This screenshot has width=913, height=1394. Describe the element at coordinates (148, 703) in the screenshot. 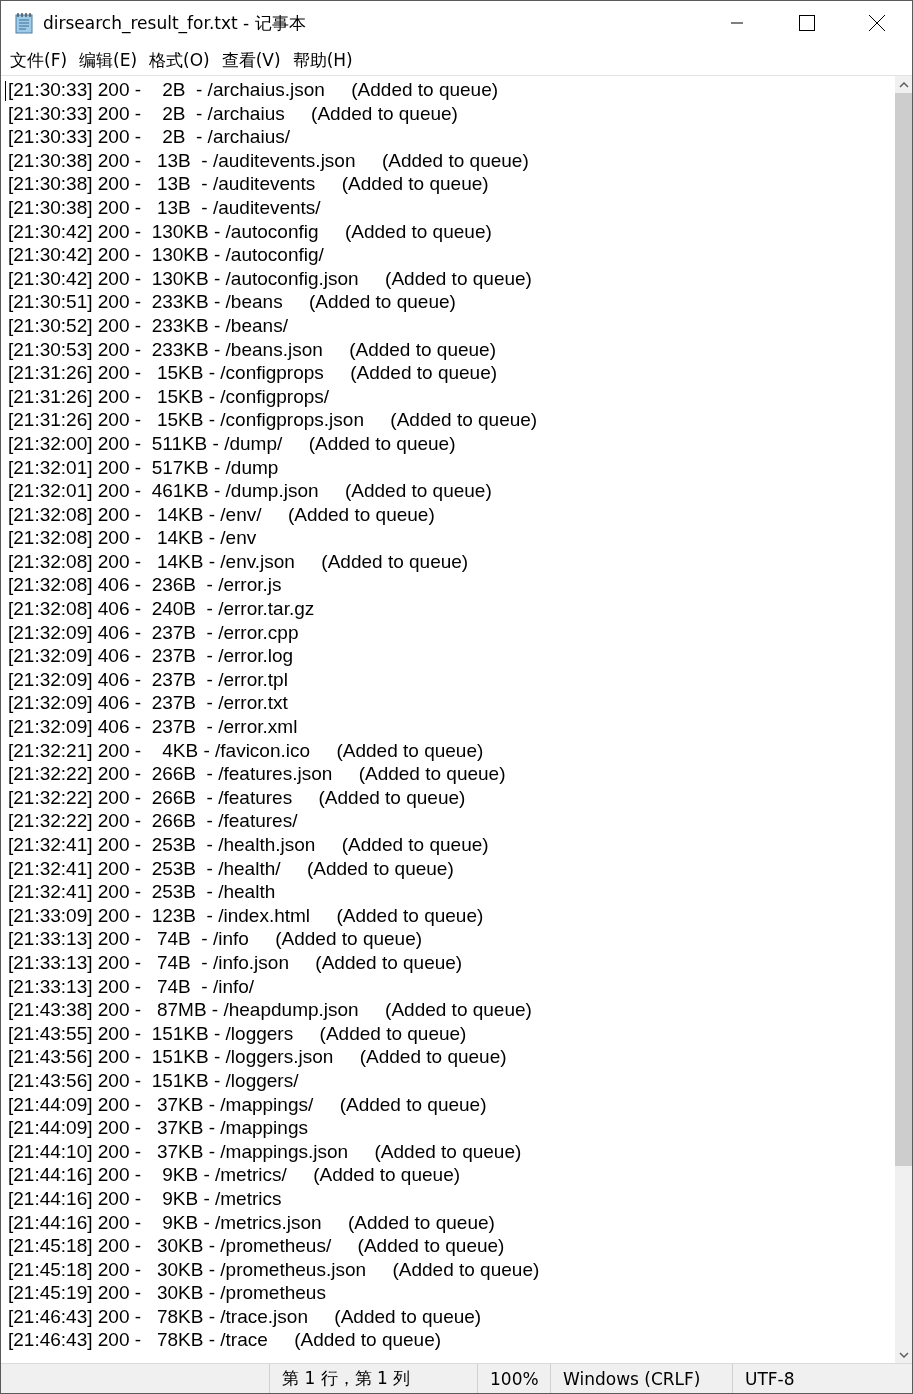

I see `text-line: [21:32:09] 406 - 237B - /error.txt` at that location.